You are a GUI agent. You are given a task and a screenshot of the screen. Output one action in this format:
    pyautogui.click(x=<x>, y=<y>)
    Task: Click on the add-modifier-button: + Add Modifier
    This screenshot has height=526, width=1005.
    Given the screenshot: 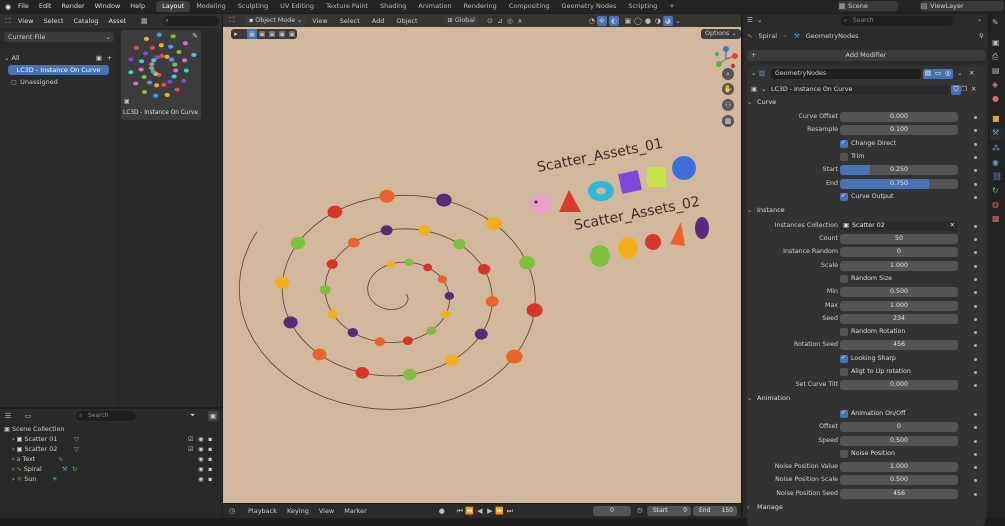 What is the action you would take?
    pyautogui.click(x=866, y=55)
    